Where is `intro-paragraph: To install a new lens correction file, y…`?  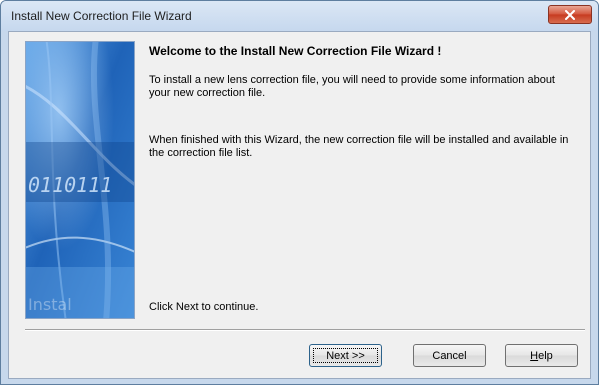
intro-paragraph: To install a new lens correction file, y… is located at coordinates (352, 86).